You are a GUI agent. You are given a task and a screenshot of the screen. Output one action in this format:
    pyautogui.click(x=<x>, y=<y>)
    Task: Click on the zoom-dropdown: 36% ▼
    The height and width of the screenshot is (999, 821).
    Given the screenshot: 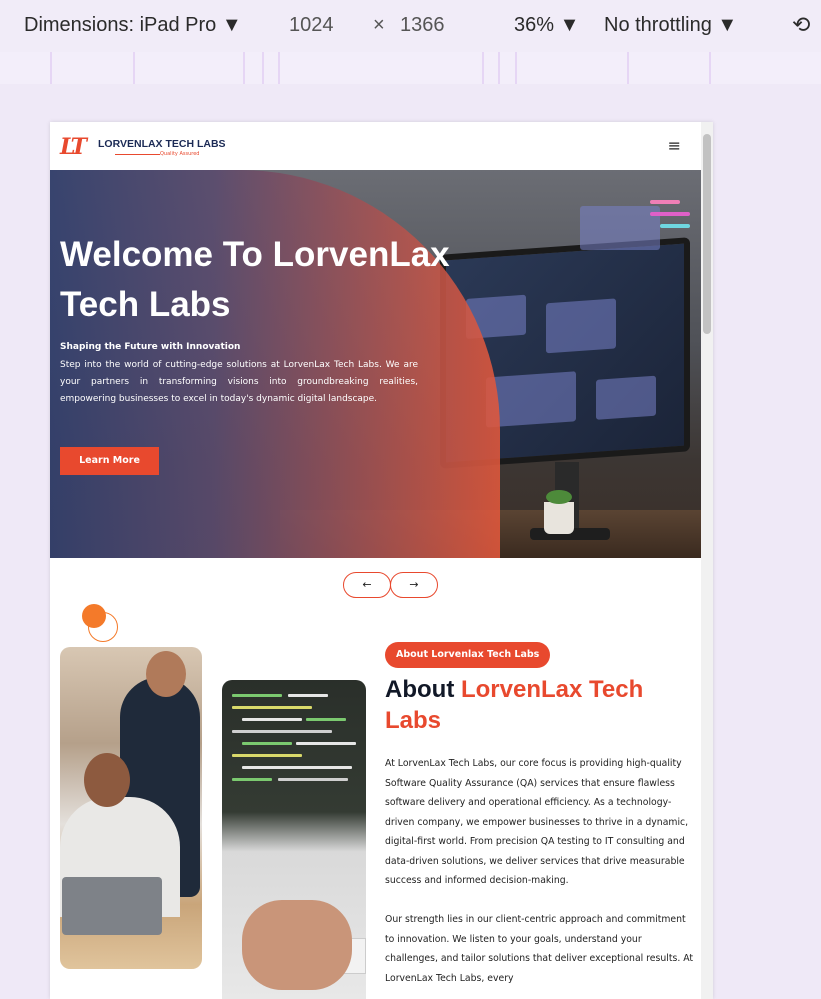 What is the action you would take?
    pyautogui.click(x=546, y=25)
    